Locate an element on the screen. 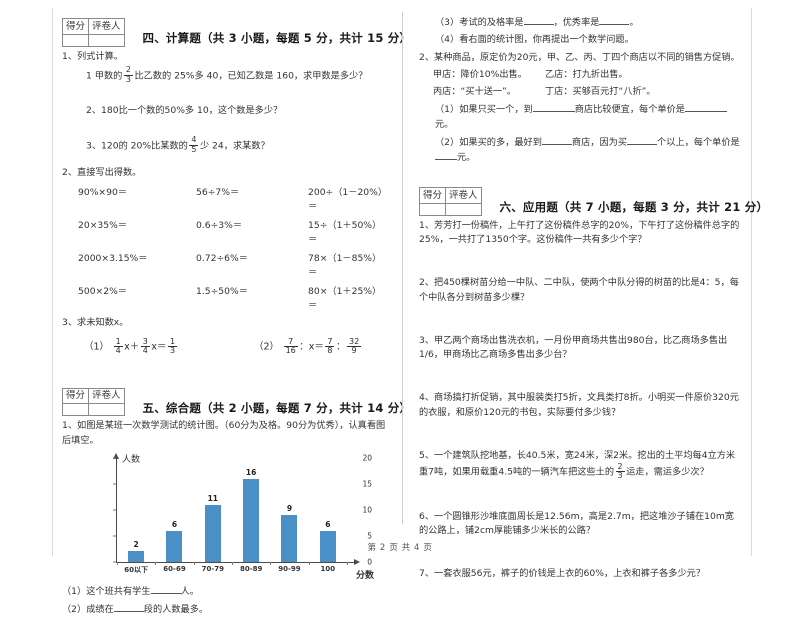  score-box-section-6: 得分 评卷人 is located at coordinates (450, 201).